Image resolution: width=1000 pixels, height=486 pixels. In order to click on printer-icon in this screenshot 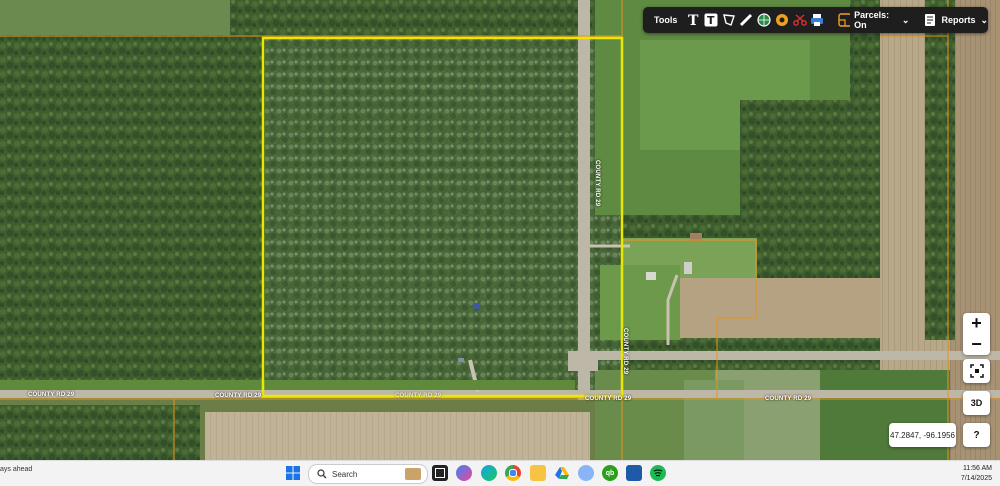, I will do `click(817, 20)`.